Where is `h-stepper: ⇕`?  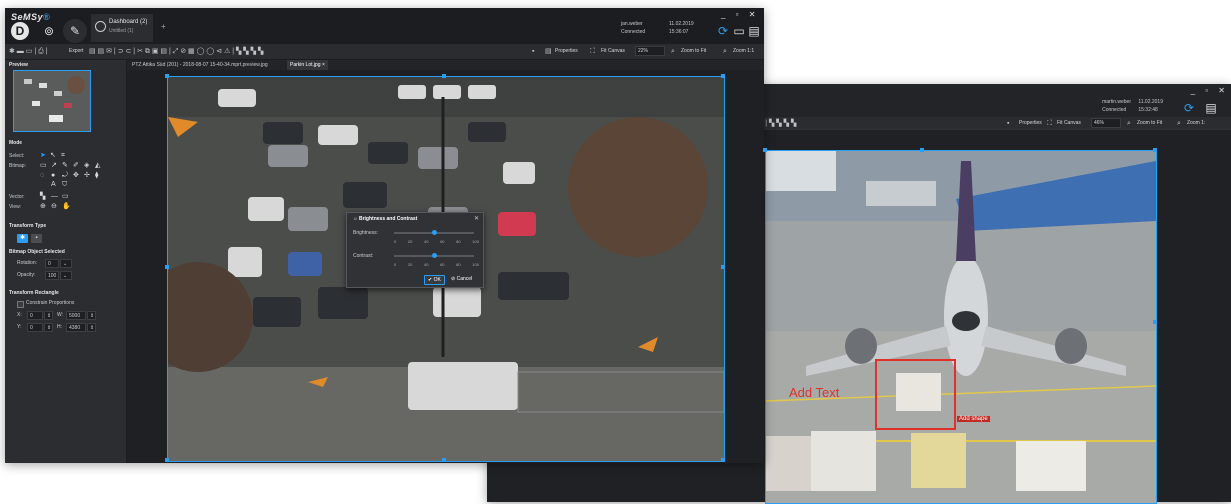
h-stepper: ⇕ is located at coordinates (91, 327).